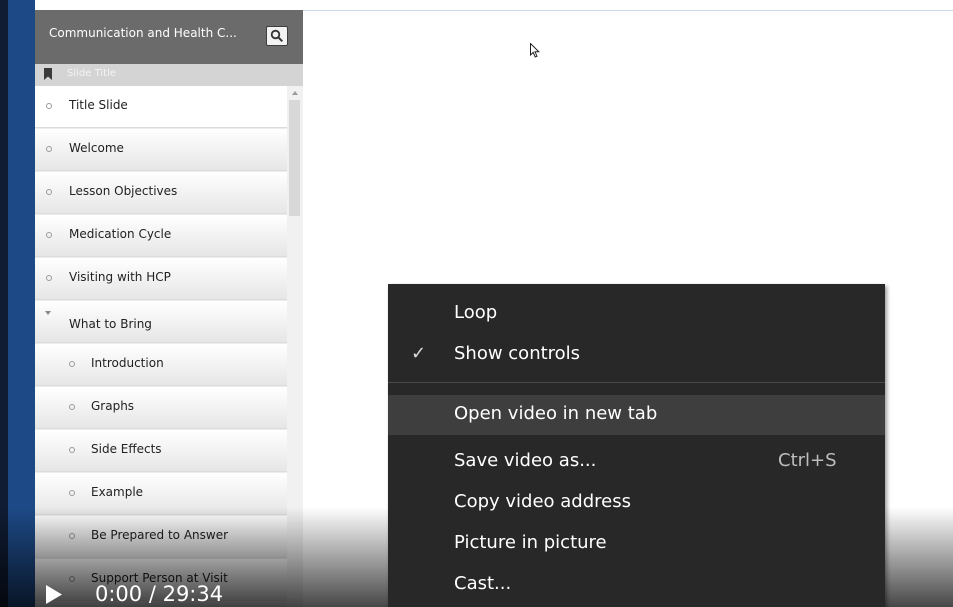 The height and width of the screenshot is (607, 953). Describe the element at coordinates (419, 353) in the screenshot. I see `checkmark-icon: ✓` at that location.